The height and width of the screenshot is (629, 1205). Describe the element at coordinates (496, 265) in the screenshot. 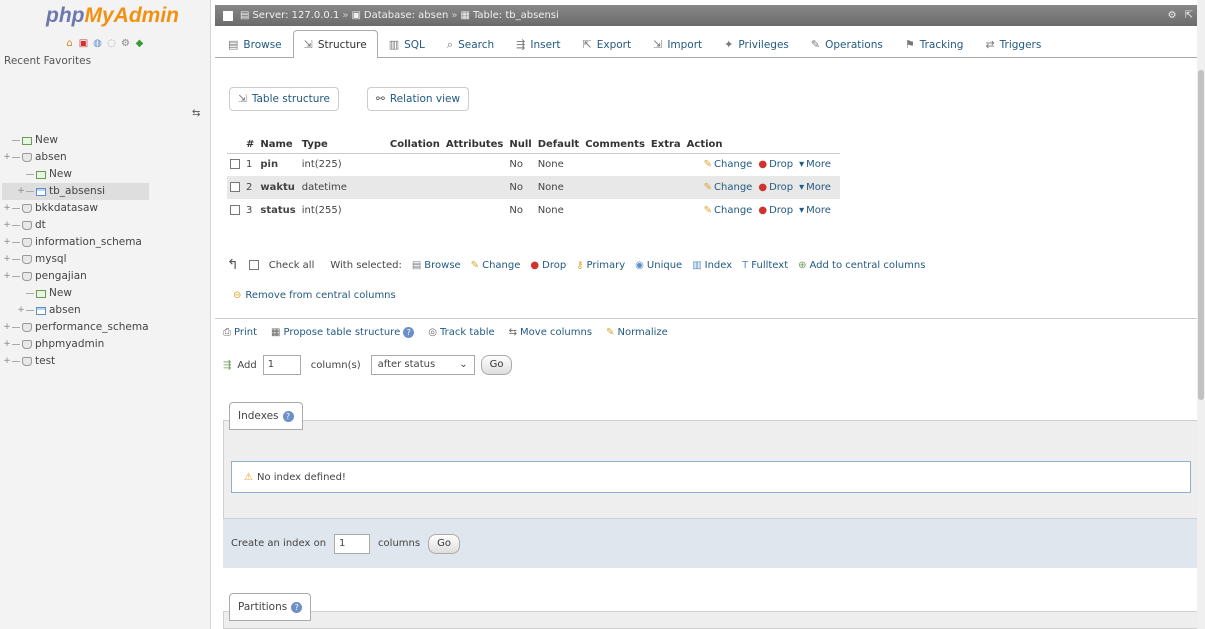

I see `bulk-change-button: ✎ Change` at that location.